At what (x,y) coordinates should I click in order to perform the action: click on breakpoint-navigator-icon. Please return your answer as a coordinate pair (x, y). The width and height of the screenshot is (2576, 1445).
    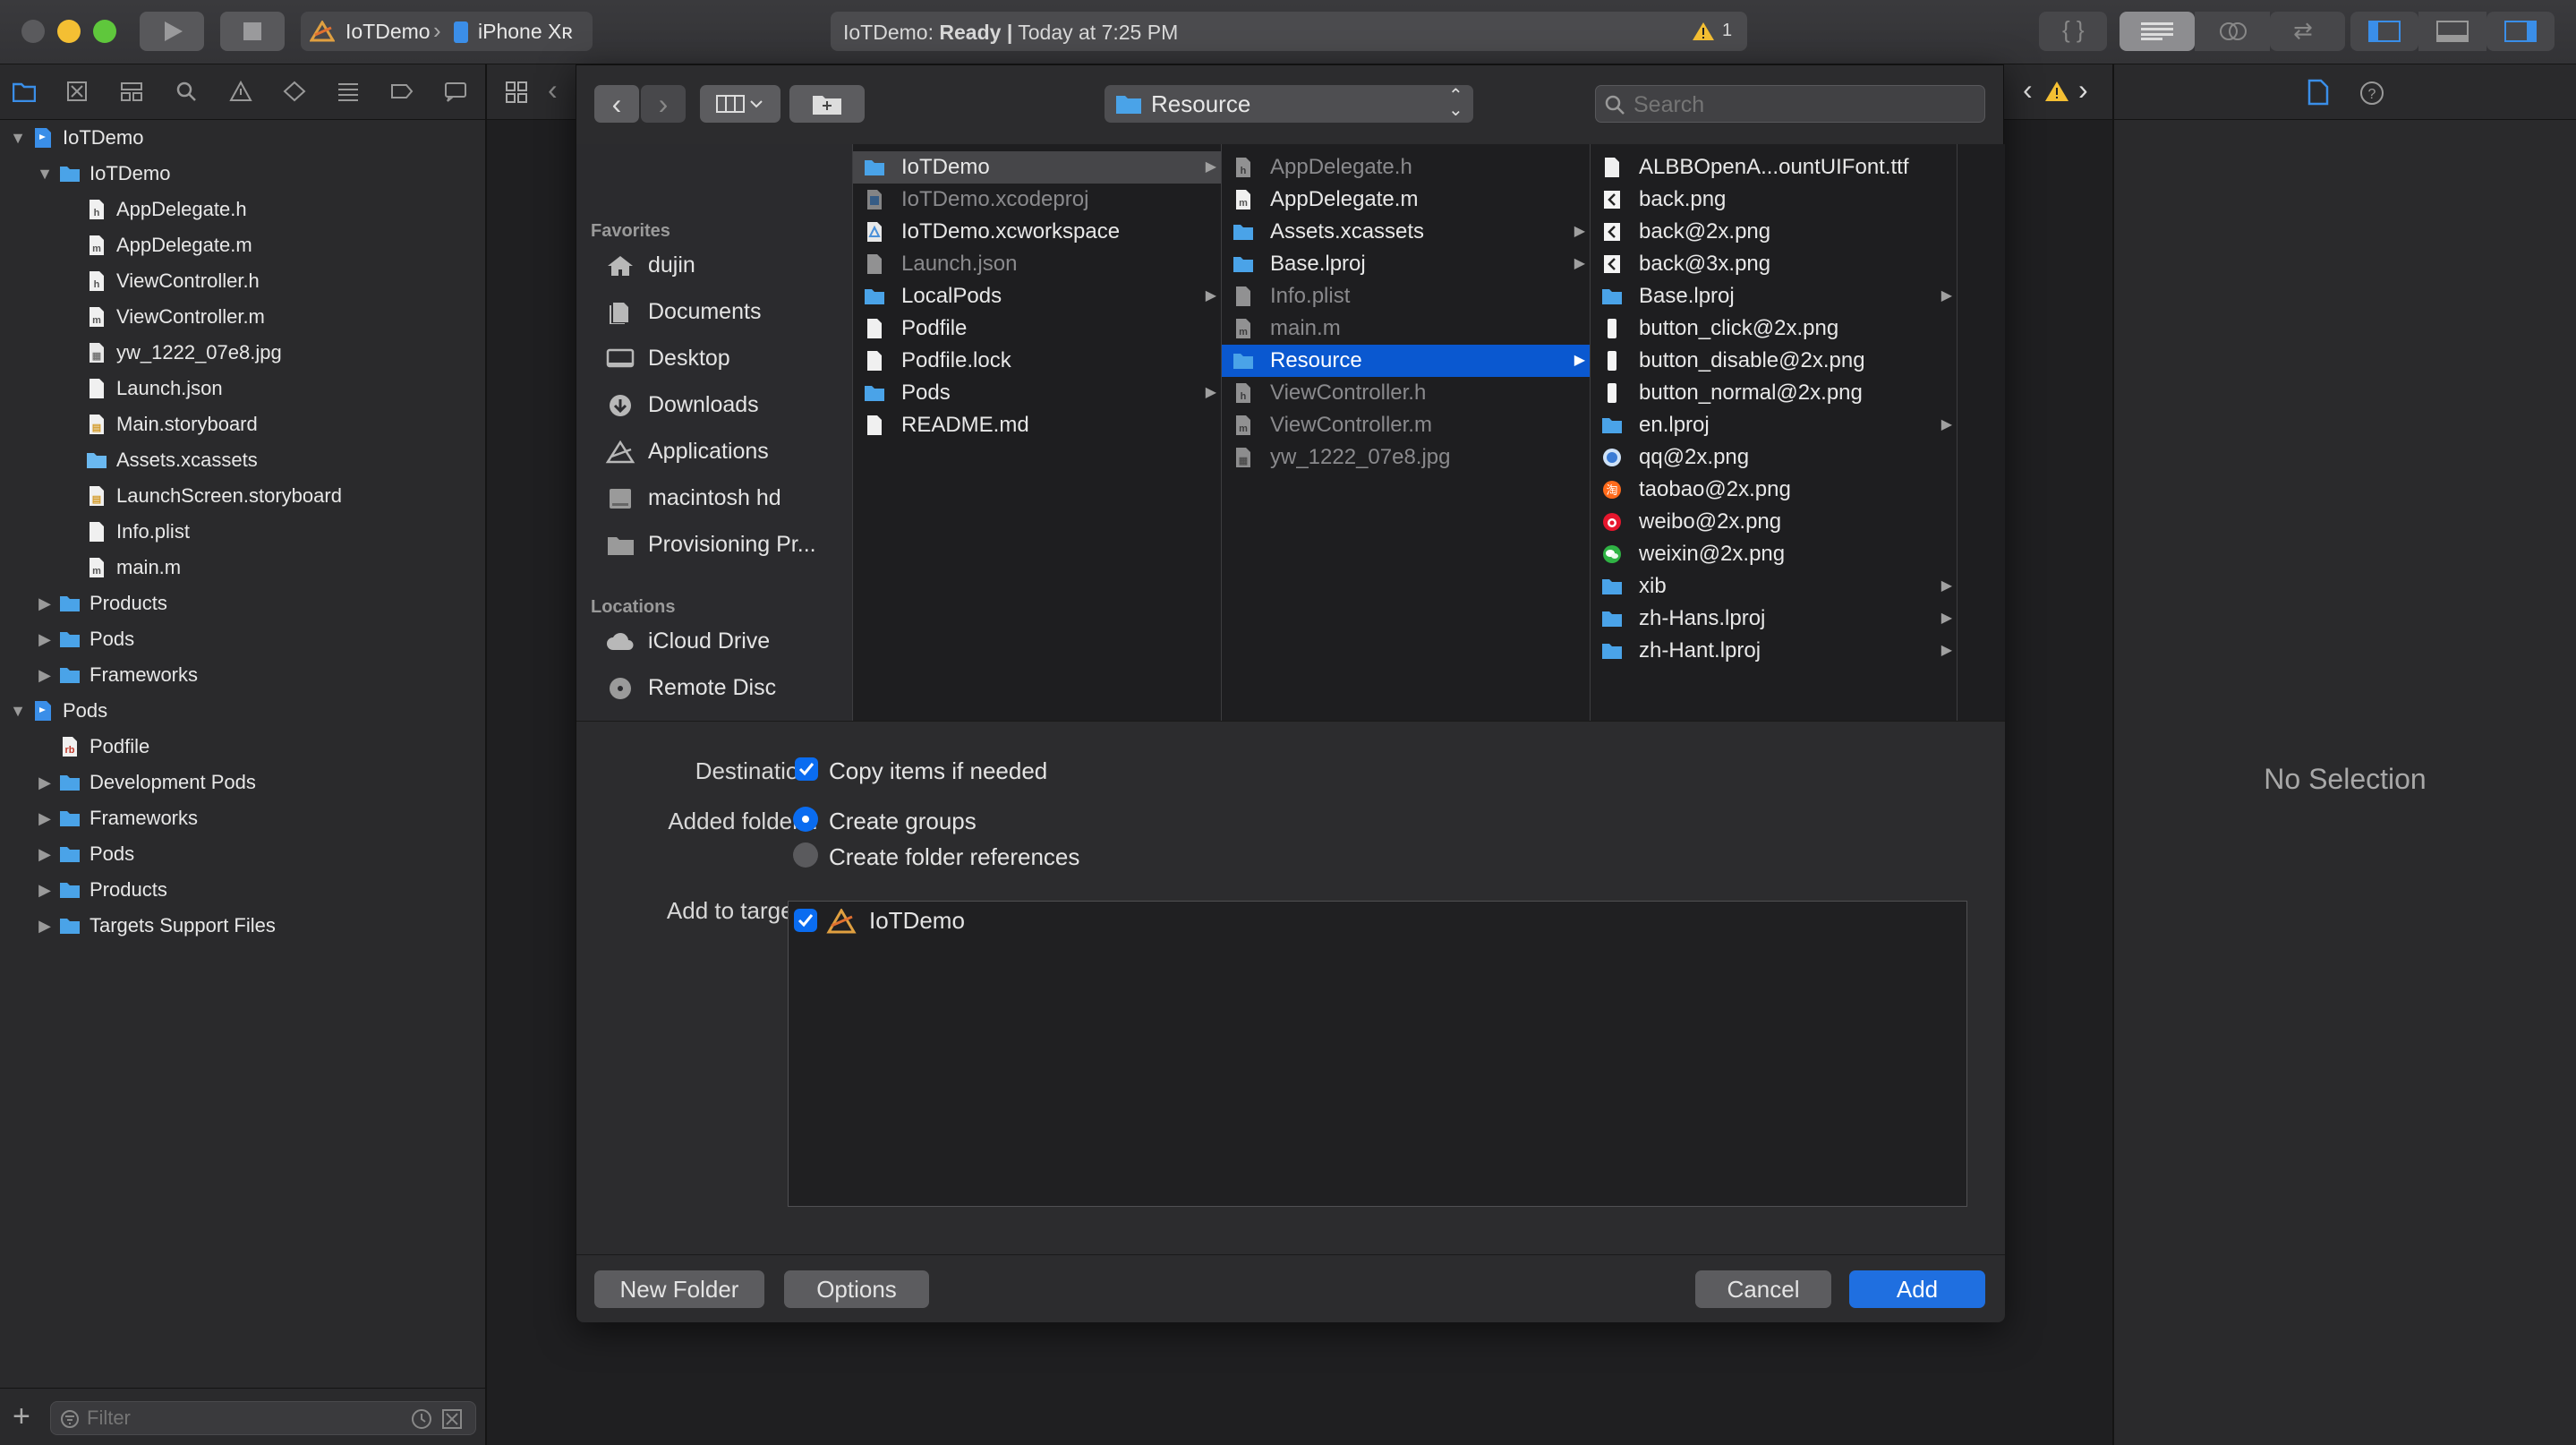
    Looking at the image, I should click on (402, 91).